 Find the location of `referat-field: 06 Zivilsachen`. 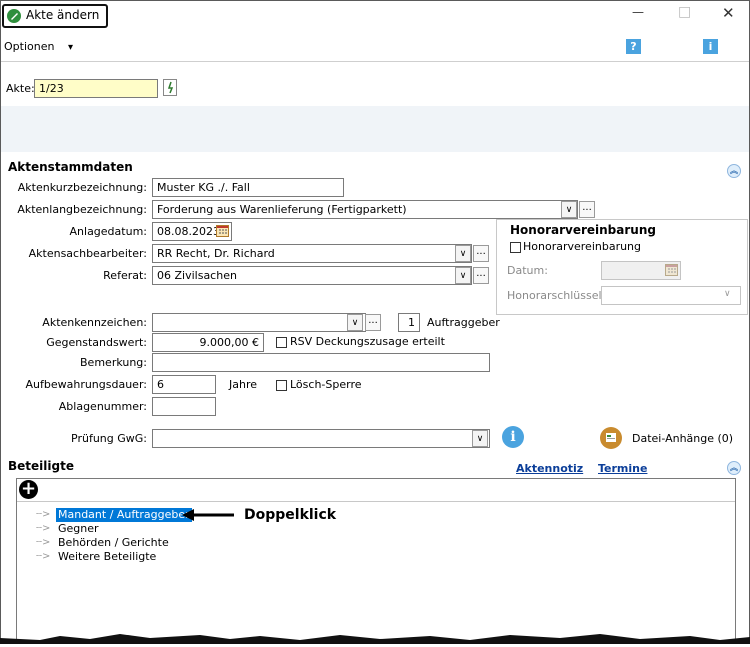

referat-field: 06 Zivilsachen is located at coordinates (312, 275).